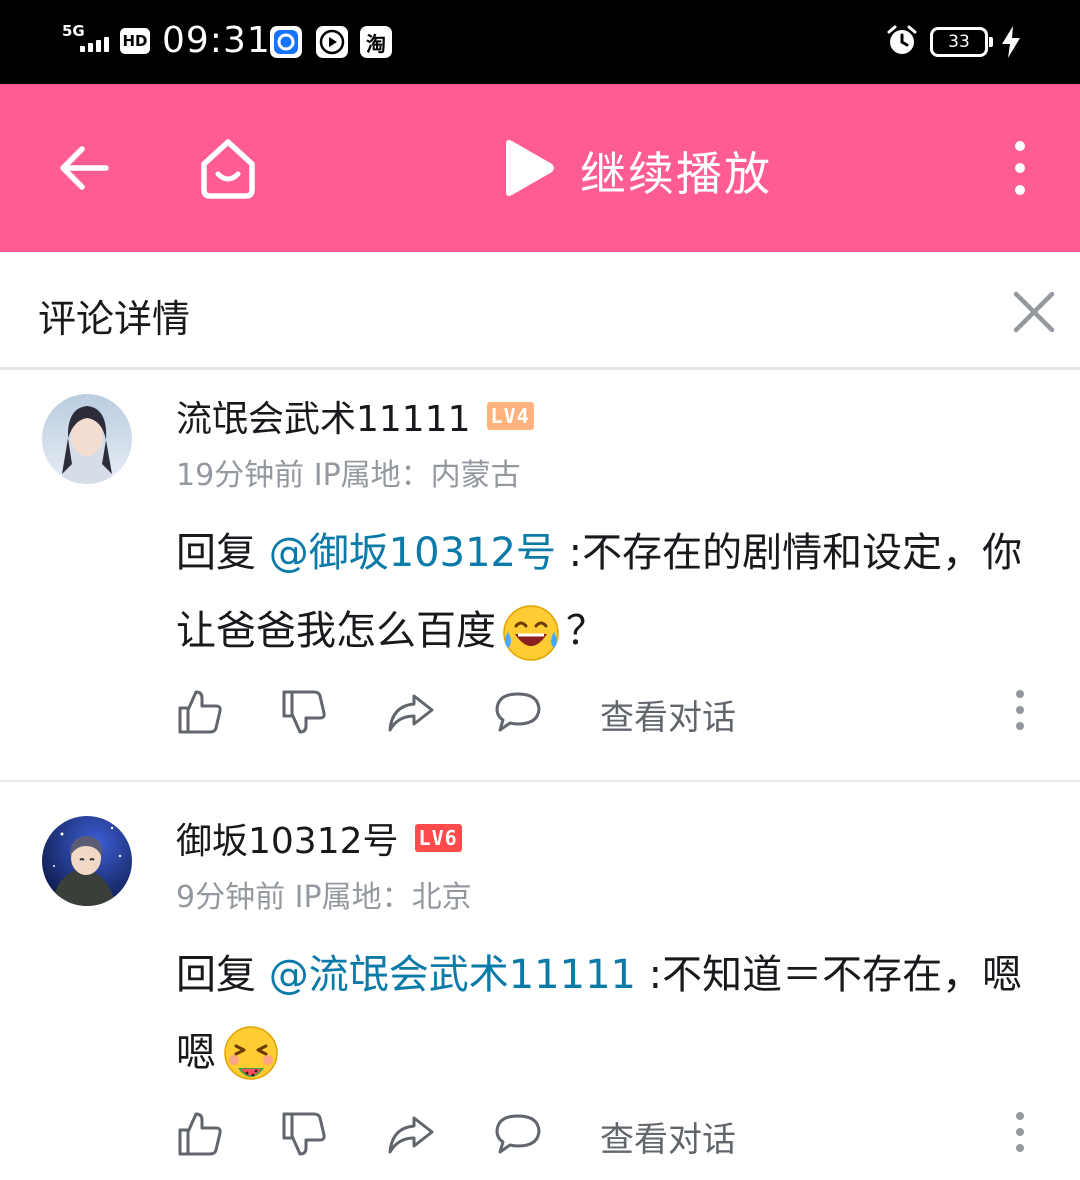  Describe the element at coordinates (86, 41) in the screenshot. I see `signal-icon: 5G` at that location.